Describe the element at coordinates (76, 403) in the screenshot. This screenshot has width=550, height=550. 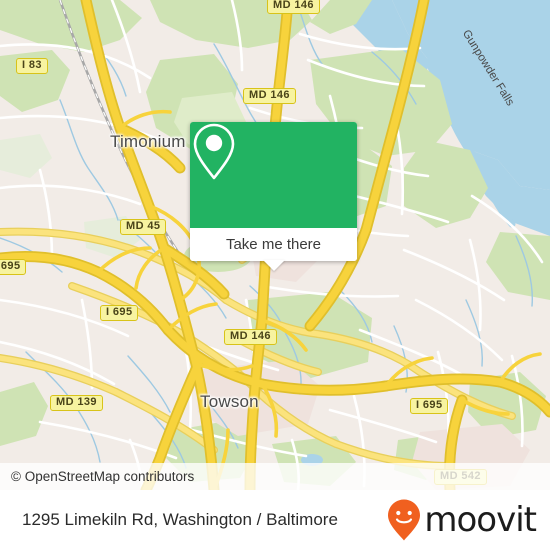
I see `road-shield-md-139: MD 139` at that location.